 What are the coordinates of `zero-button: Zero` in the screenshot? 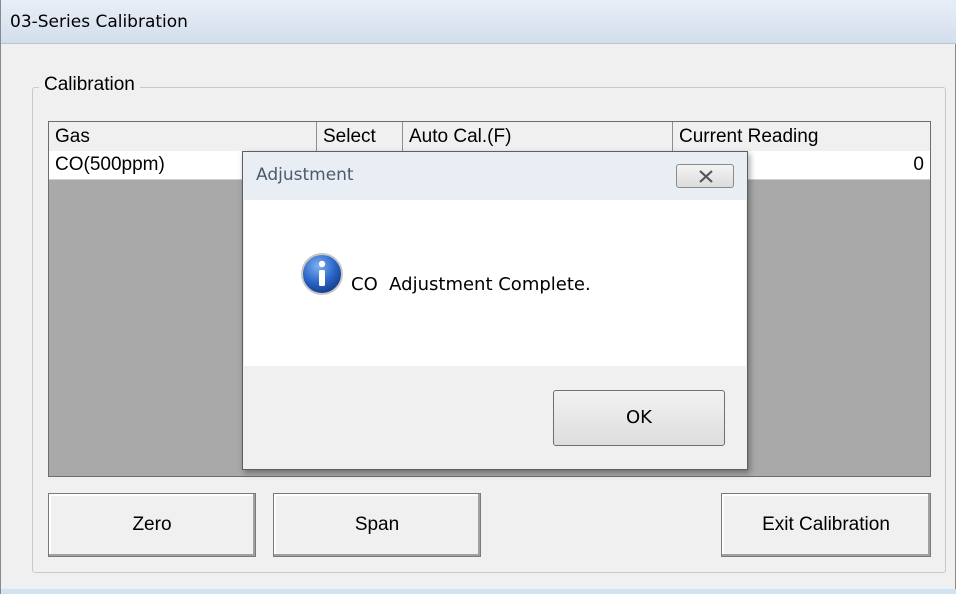 It's located at (152, 525).